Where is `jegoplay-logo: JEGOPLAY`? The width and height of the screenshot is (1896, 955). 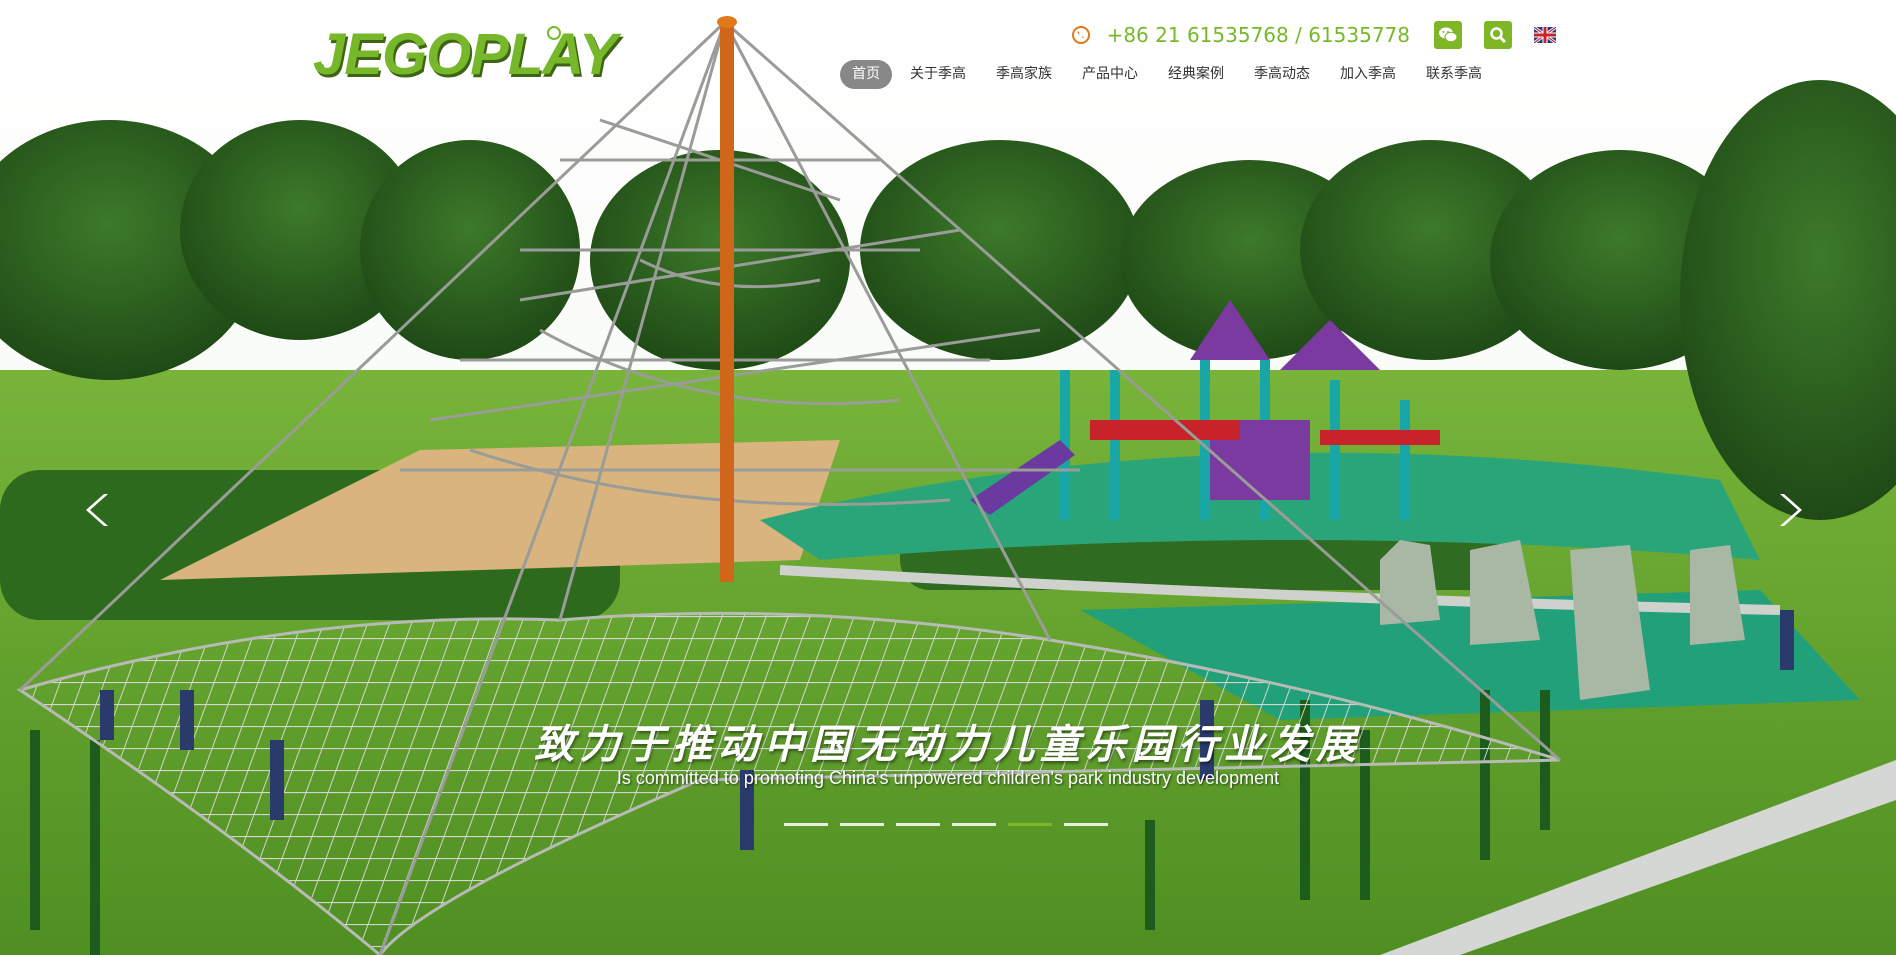 jegoplay-logo: JEGOPLAY is located at coordinates (465, 55).